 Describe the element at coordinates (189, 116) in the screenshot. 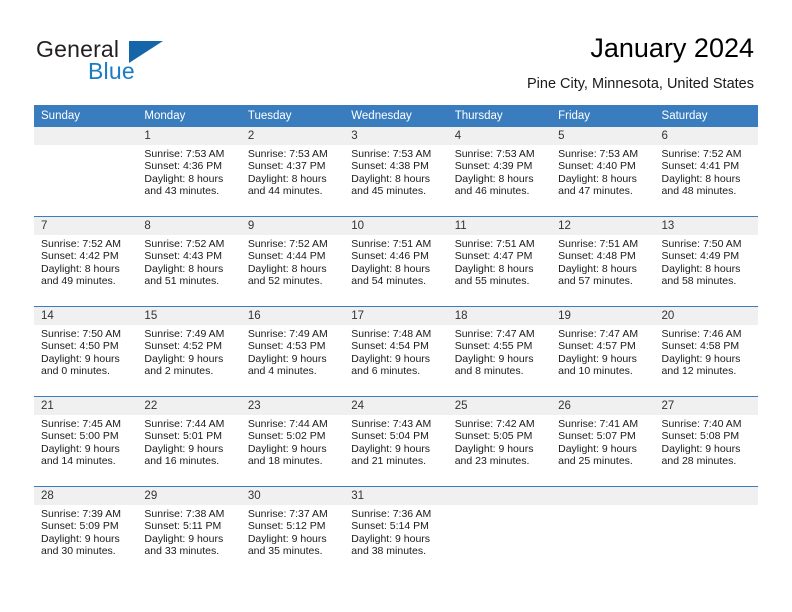

I see `weekday-header-monday: Monday` at that location.